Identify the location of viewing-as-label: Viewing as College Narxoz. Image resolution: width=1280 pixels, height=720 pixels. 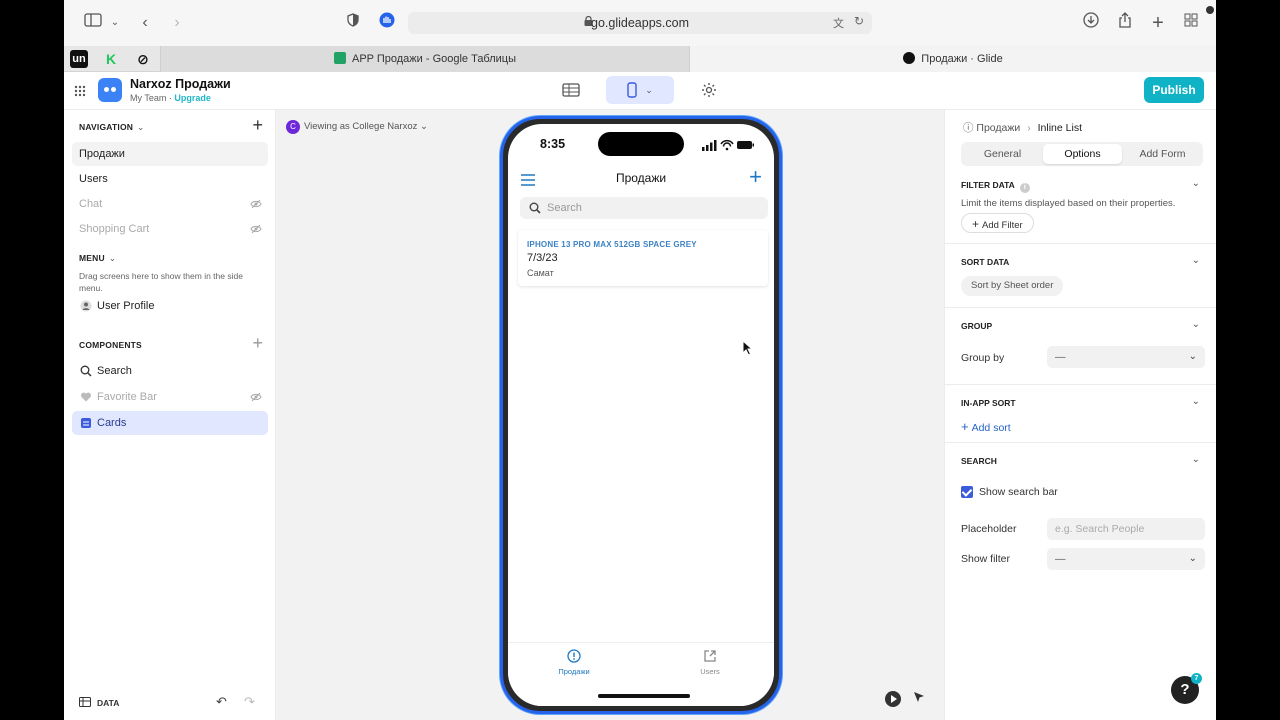
(361, 126).